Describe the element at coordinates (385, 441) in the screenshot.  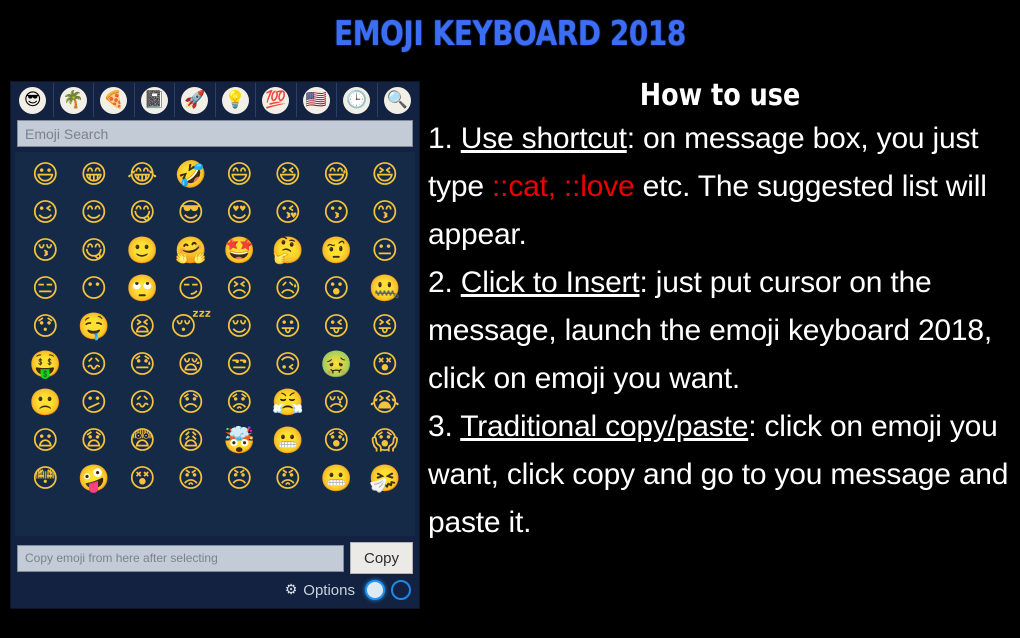
I see `emoji-cell: 😱` at that location.